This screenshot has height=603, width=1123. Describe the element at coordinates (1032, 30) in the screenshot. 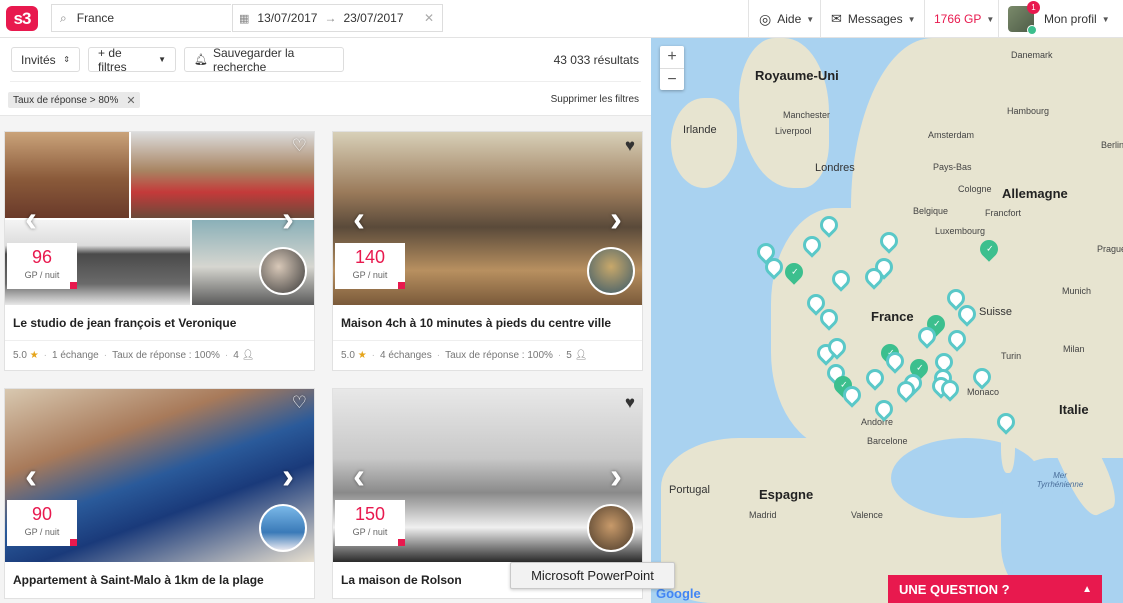

I see `verified-icon` at that location.